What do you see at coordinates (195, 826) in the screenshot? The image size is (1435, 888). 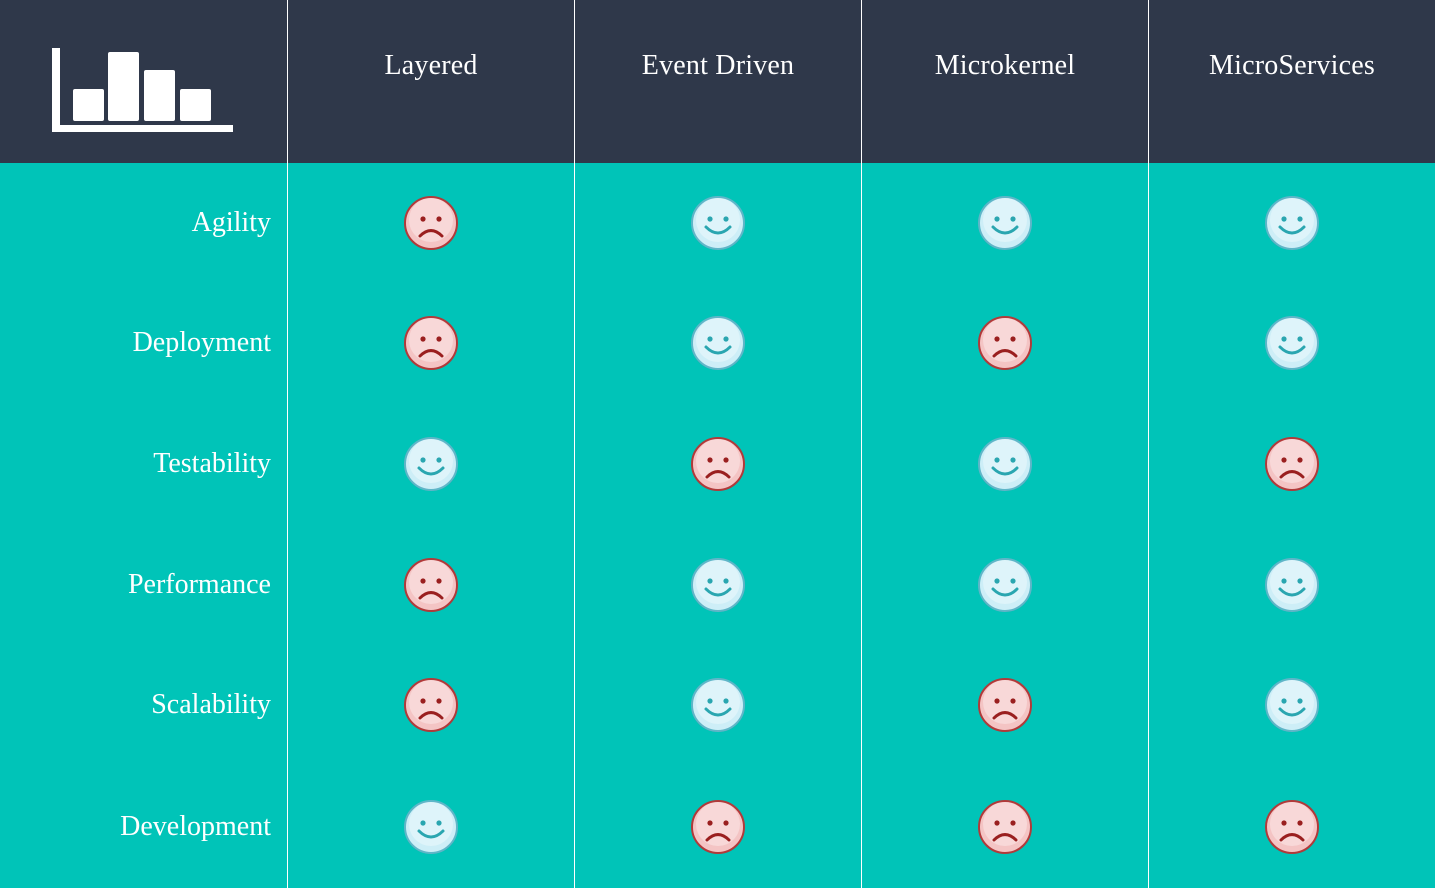 I see `row-label-development: Development` at bounding box center [195, 826].